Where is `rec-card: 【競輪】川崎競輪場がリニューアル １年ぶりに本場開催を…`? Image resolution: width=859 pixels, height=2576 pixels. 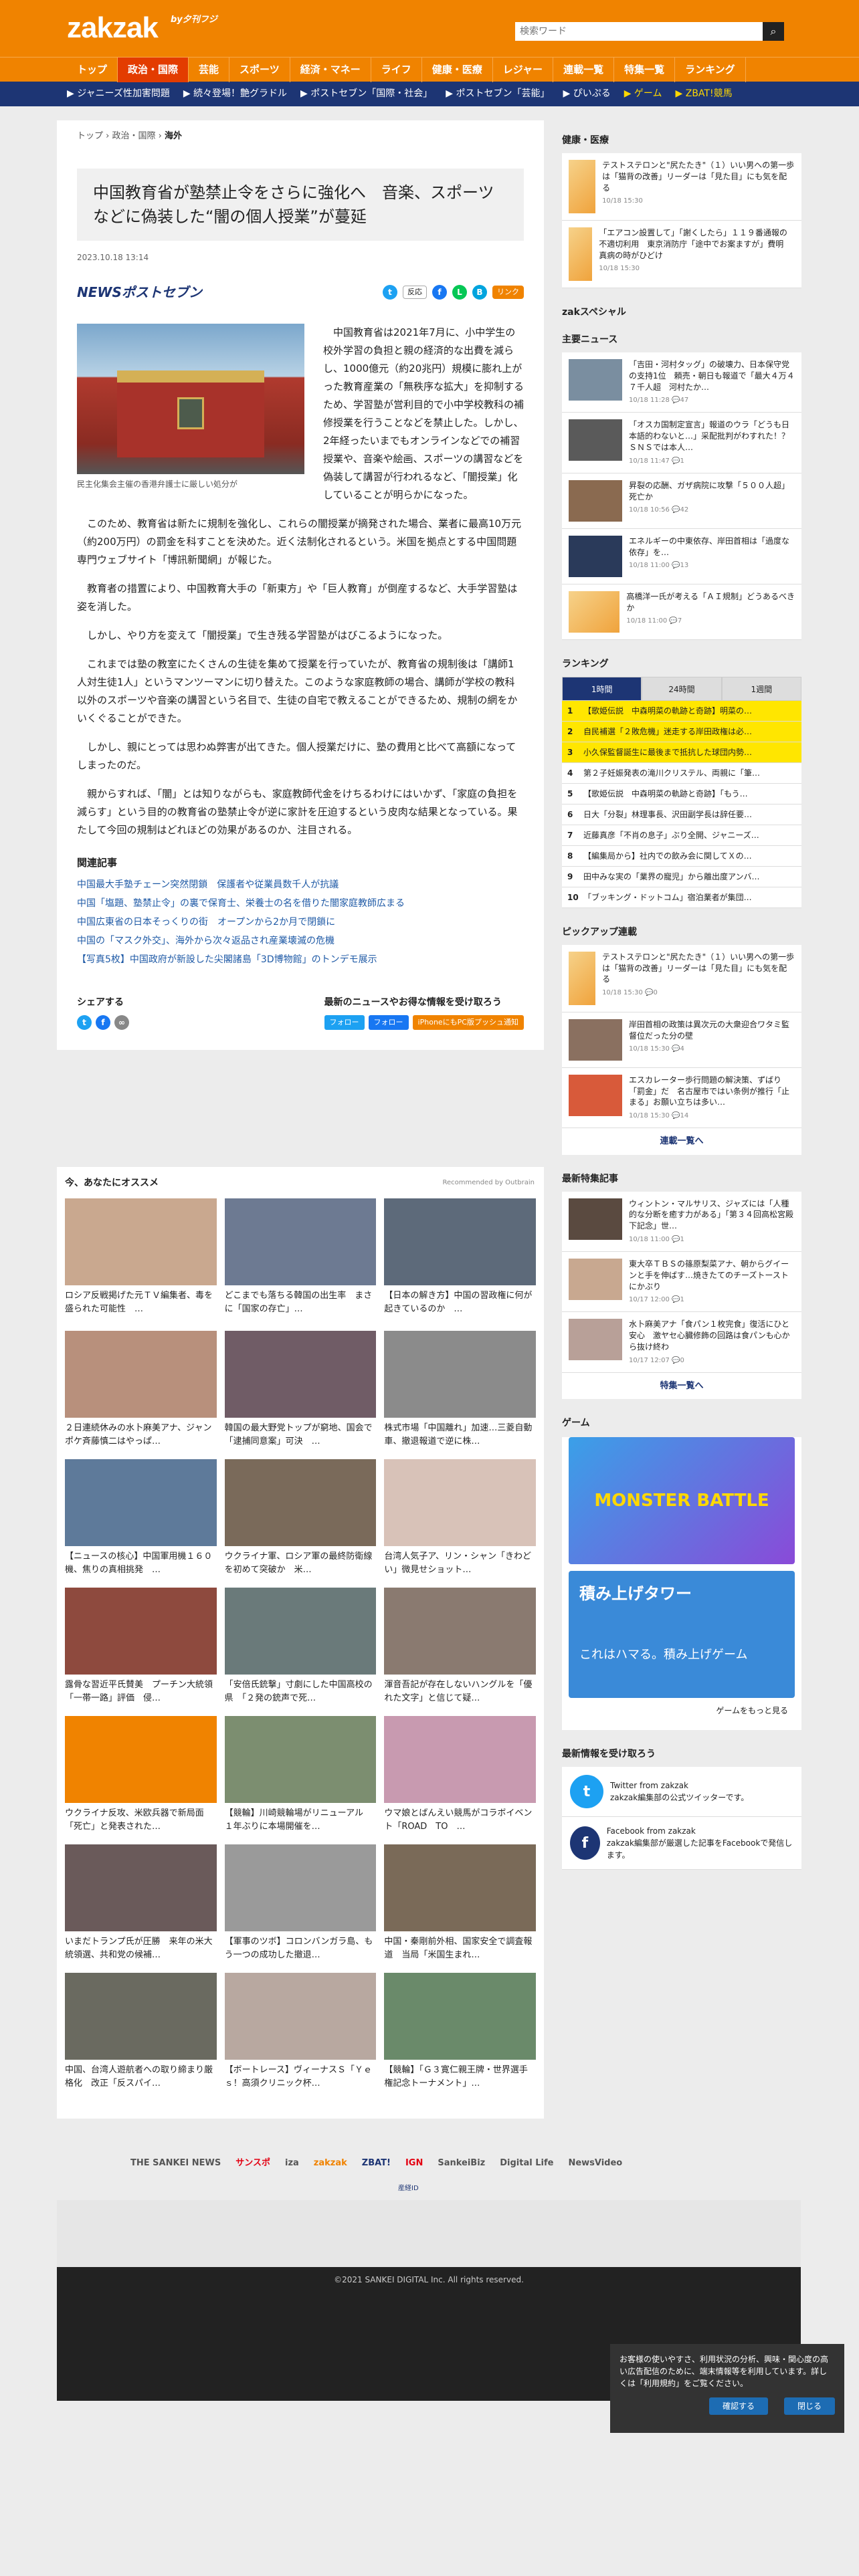 rec-card: 【競輪】川崎競輪場がリニューアル １年ぶりに本場開催を… is located at coordinates (300, 1775).